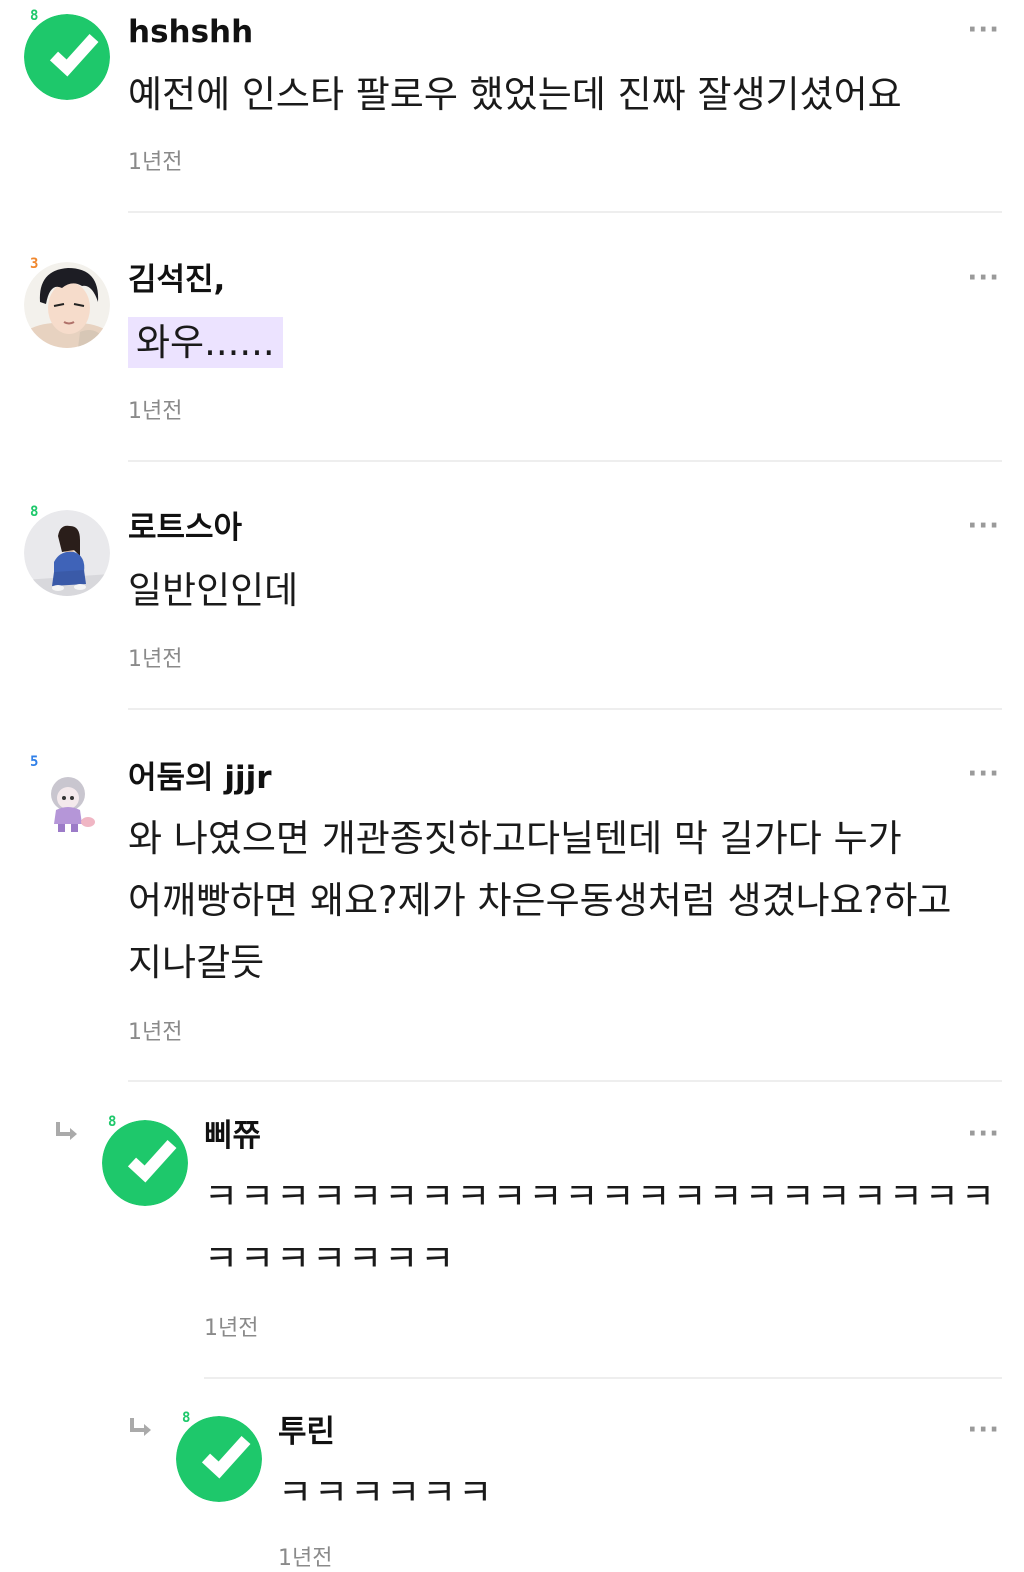 The image size is (1024, 1572). I want to click on reply-author: 투린, so click(306, 1432).